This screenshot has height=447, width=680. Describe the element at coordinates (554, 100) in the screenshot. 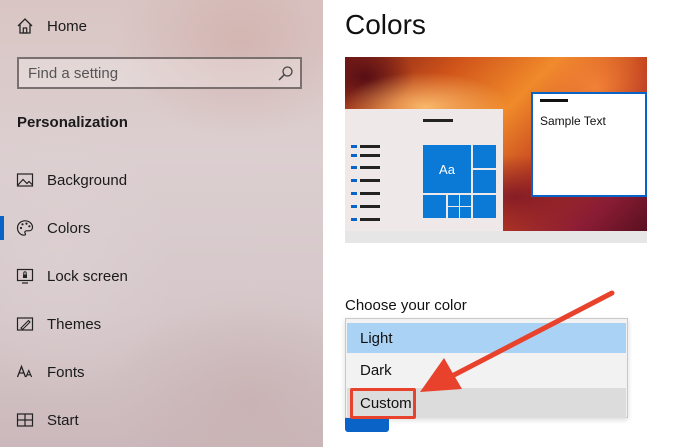

I see `sample-title-bar` at that location.